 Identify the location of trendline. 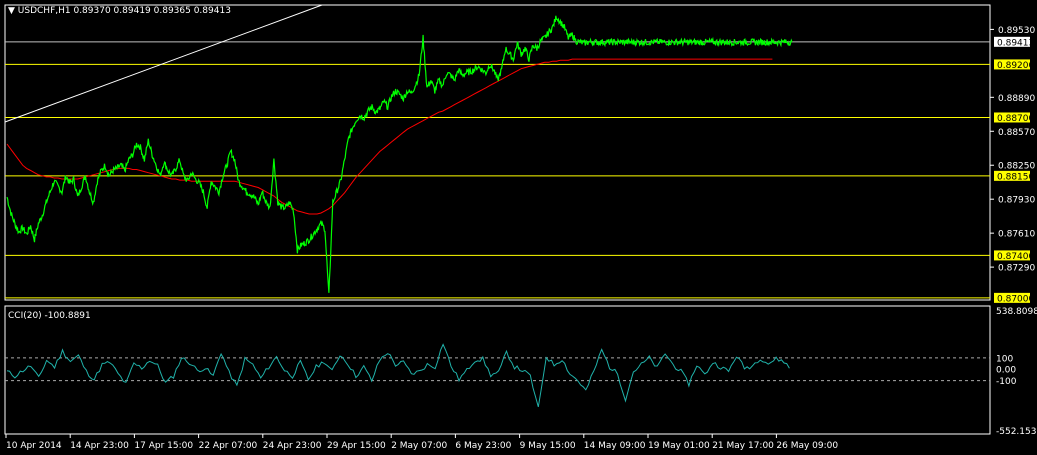
(163, 63).